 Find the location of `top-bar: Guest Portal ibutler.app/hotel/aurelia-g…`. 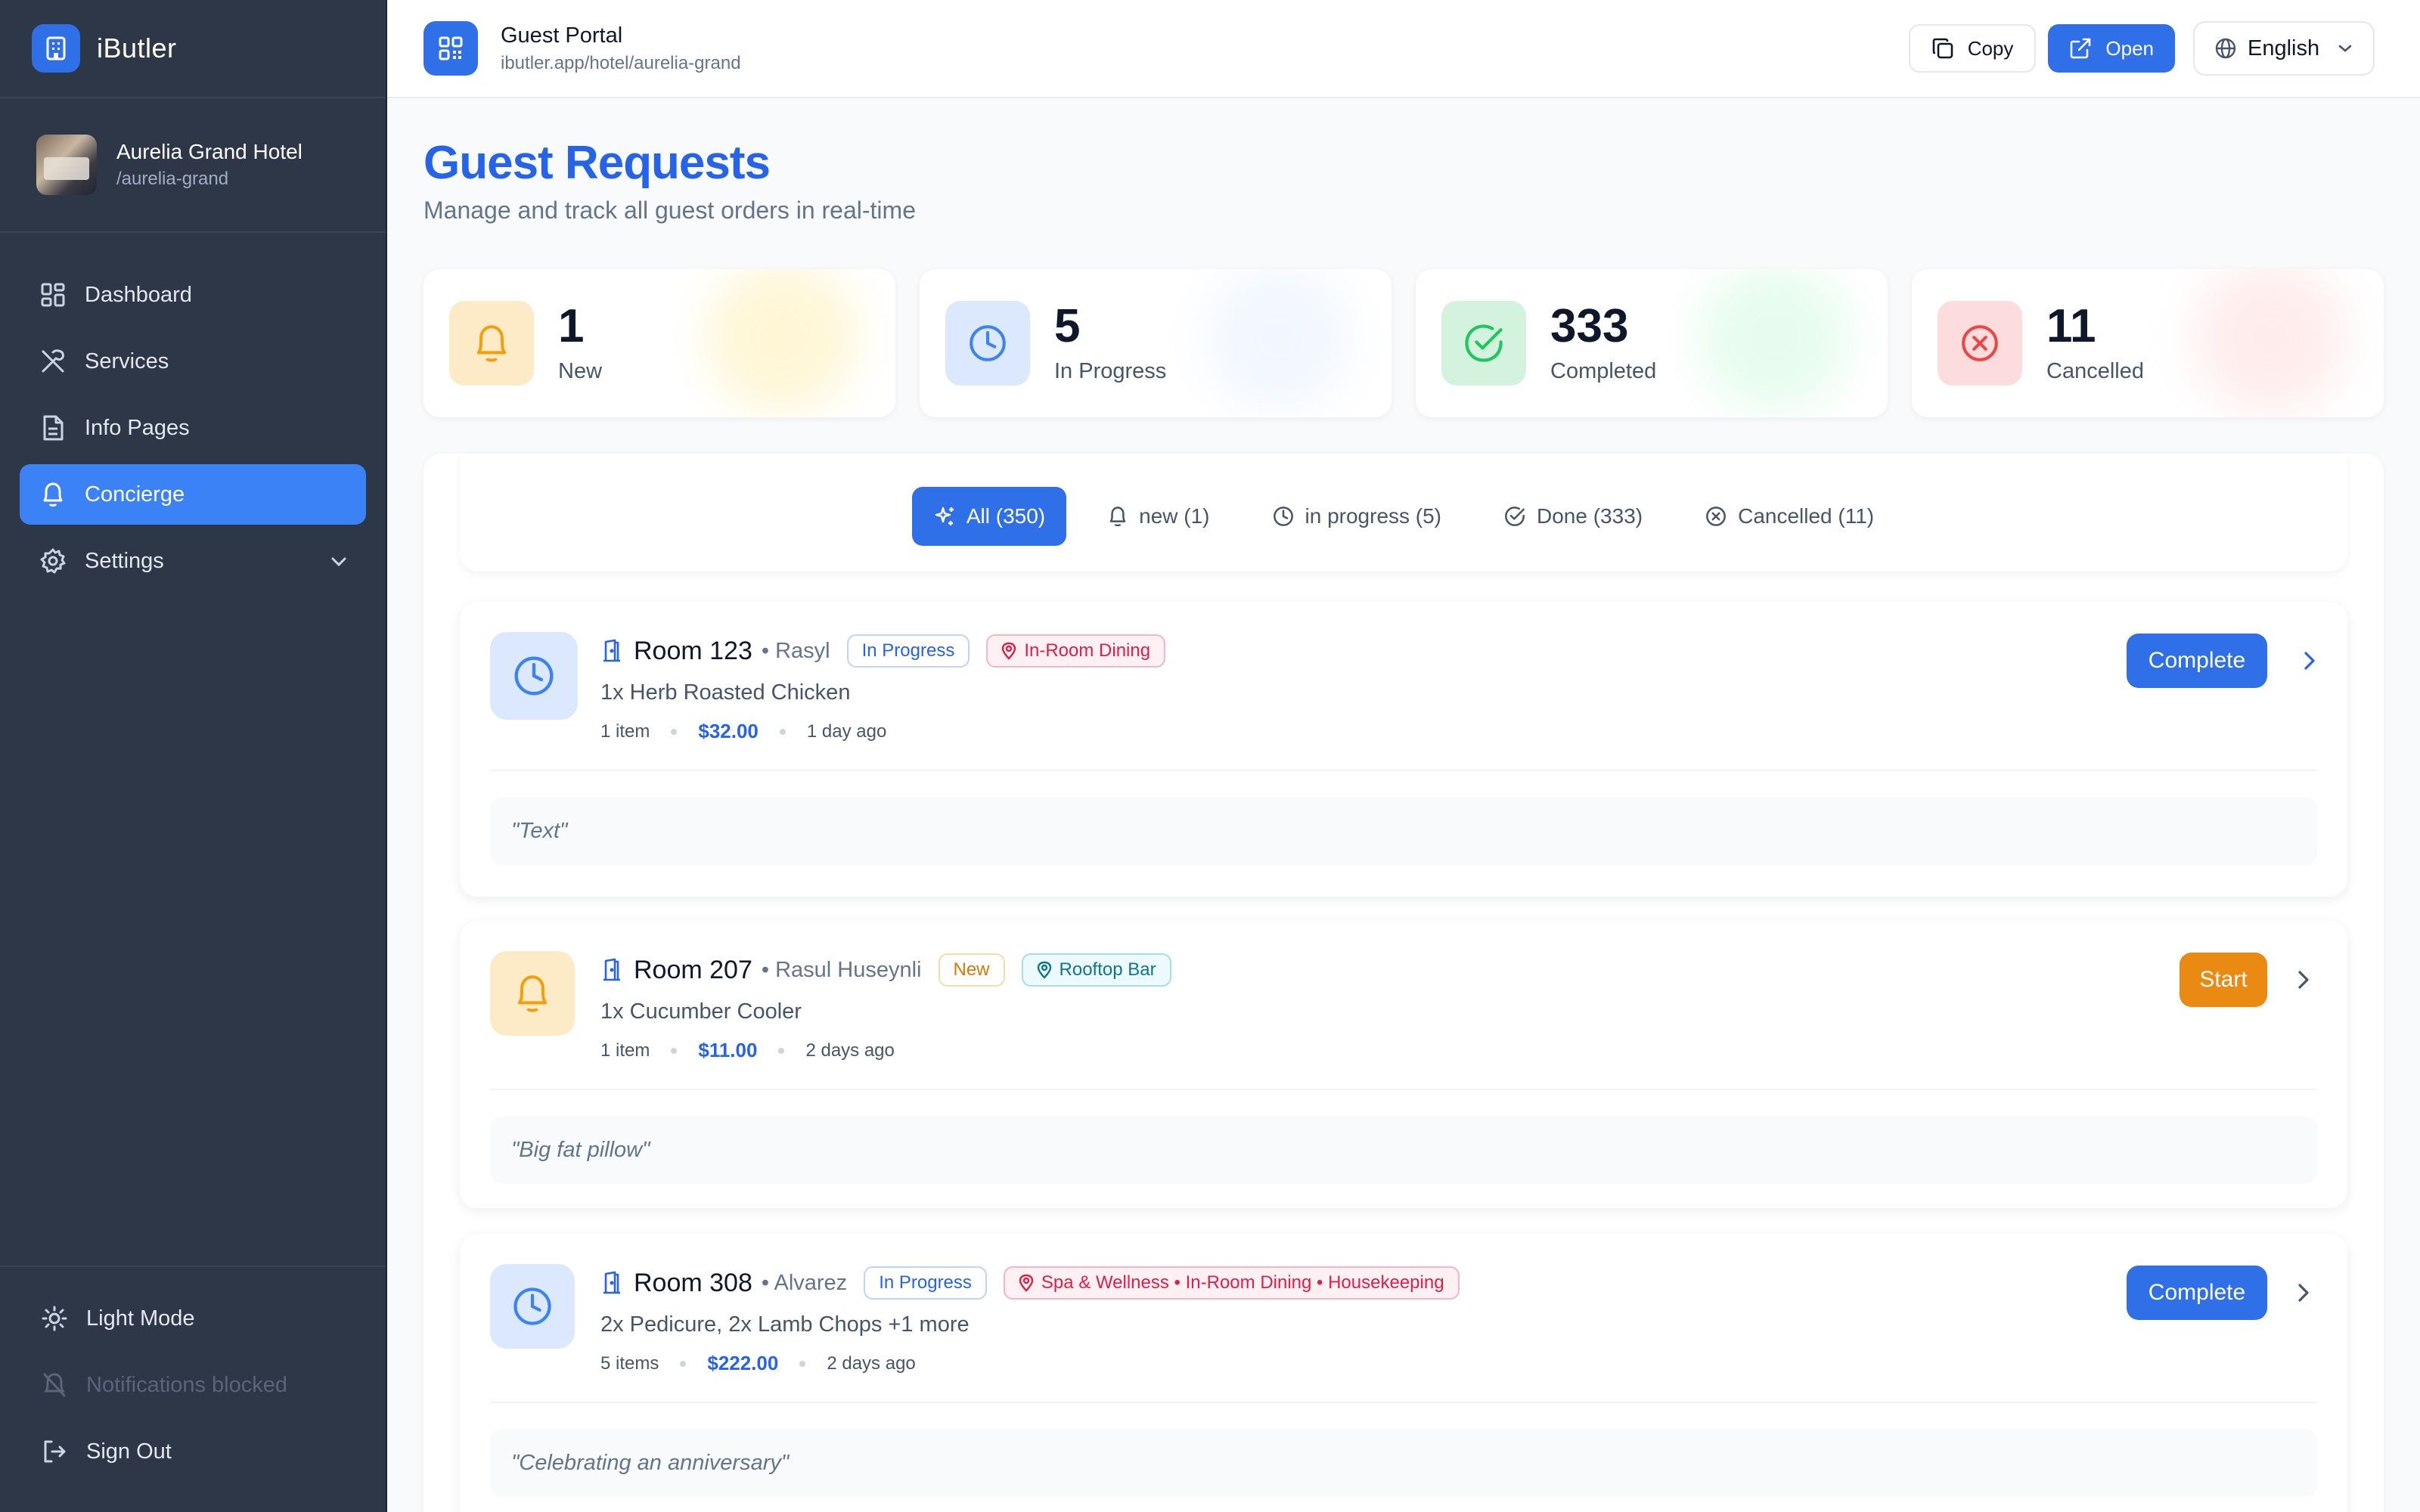

top-bar: Guest Portal ibutler.app/hotel/aurelia-g… is located at coordinates (1403, 49).